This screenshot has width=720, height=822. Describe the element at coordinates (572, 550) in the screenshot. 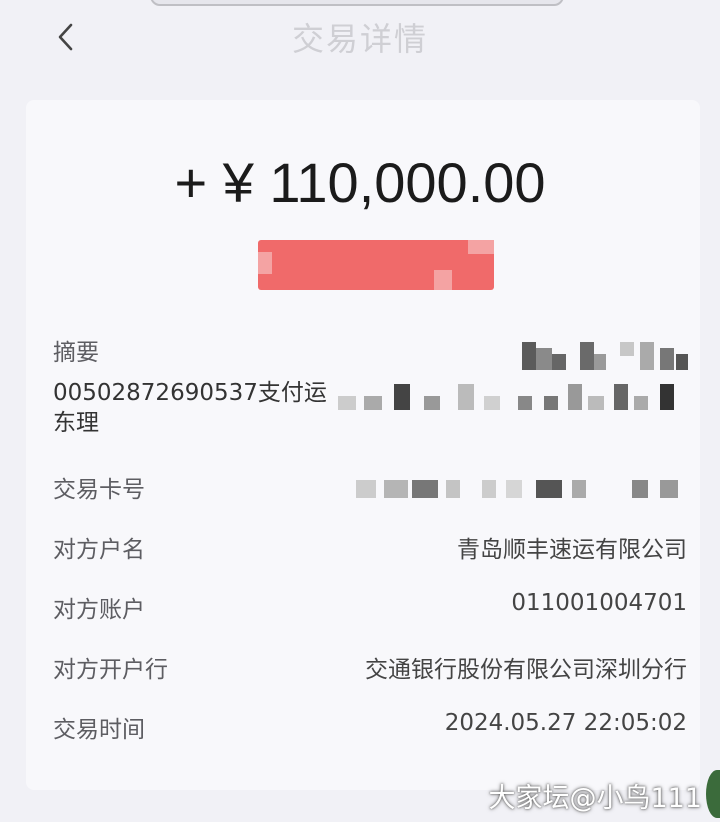

I see `payee-name-value: 青岛顺丰速运有限公司` at that location.